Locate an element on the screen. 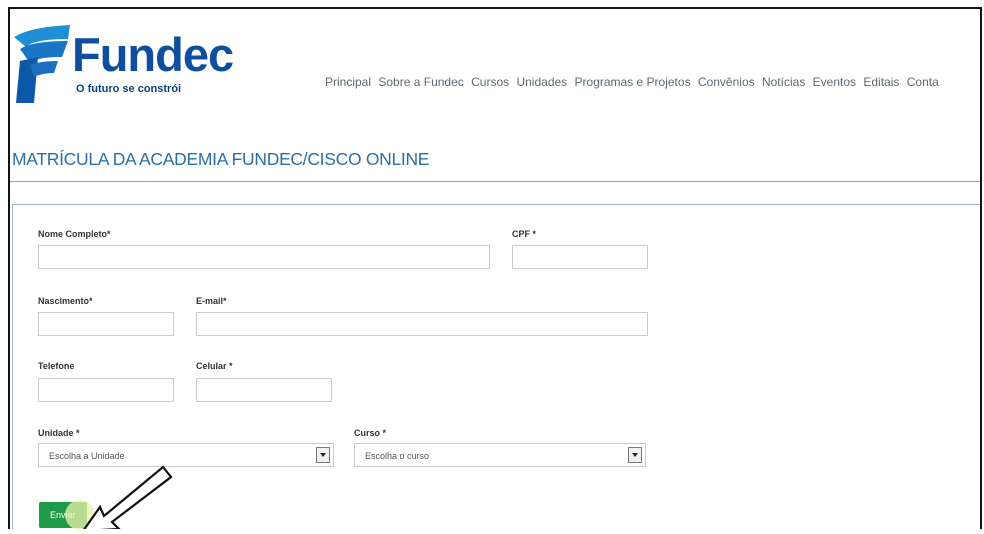 Image resolution: width=984 pixels, height=534 pixels. nav-item-cursos: Cursos is located at coordinates (490, 82).